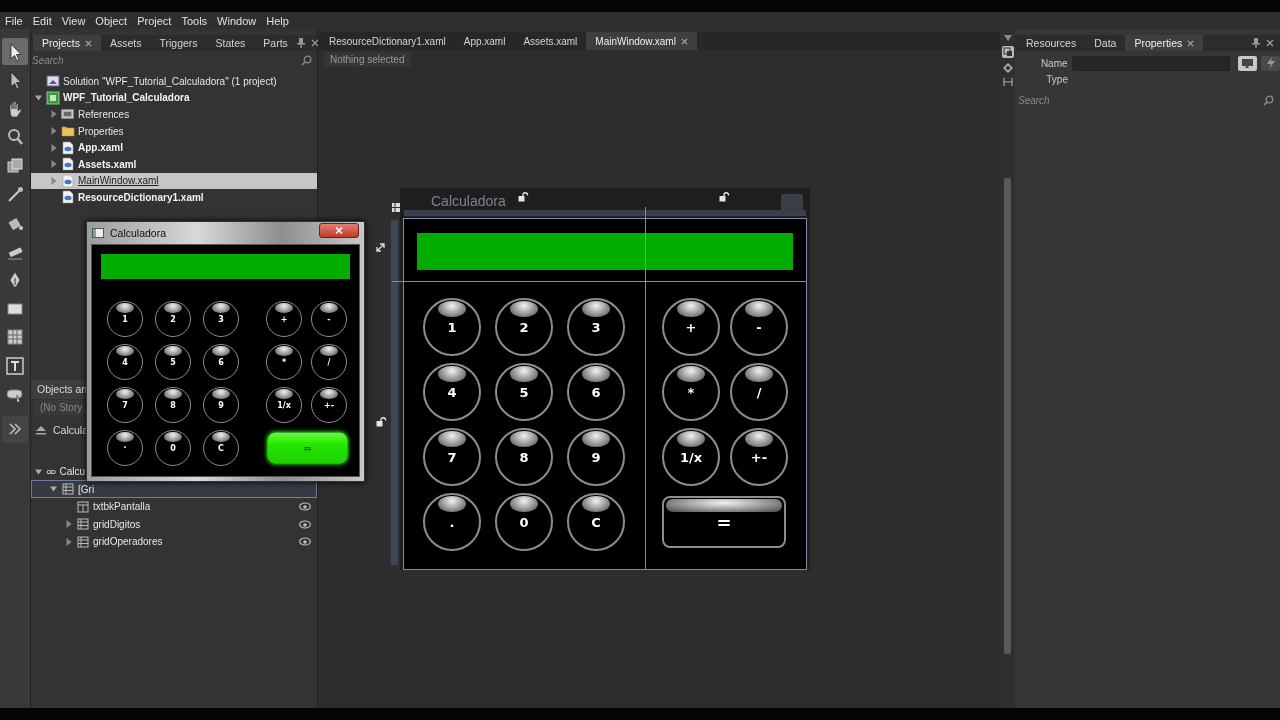  I want to click on expand-button, so click(15, 429).